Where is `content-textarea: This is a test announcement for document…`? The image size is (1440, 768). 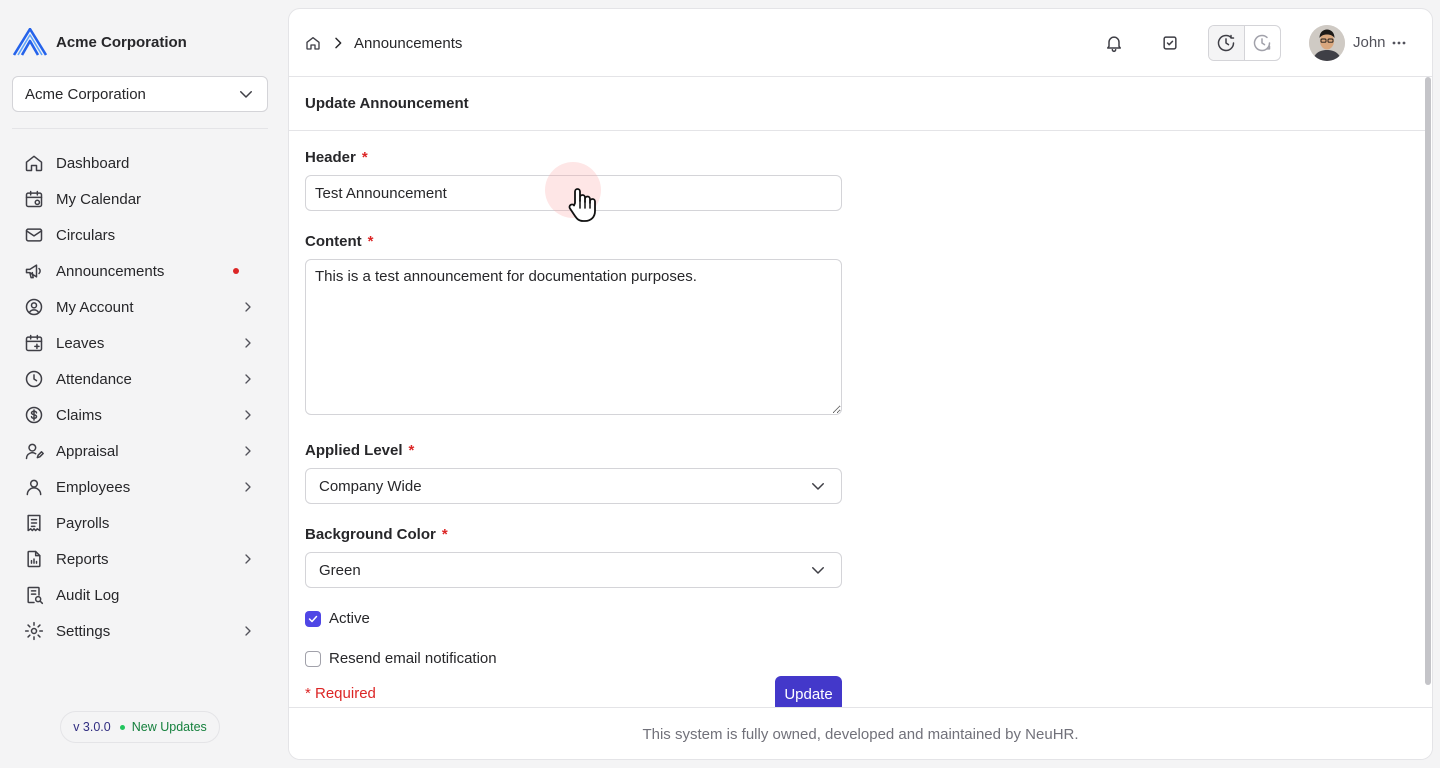 content-textarea: This is a test announcement for document… is located at coordinates (573, 337).